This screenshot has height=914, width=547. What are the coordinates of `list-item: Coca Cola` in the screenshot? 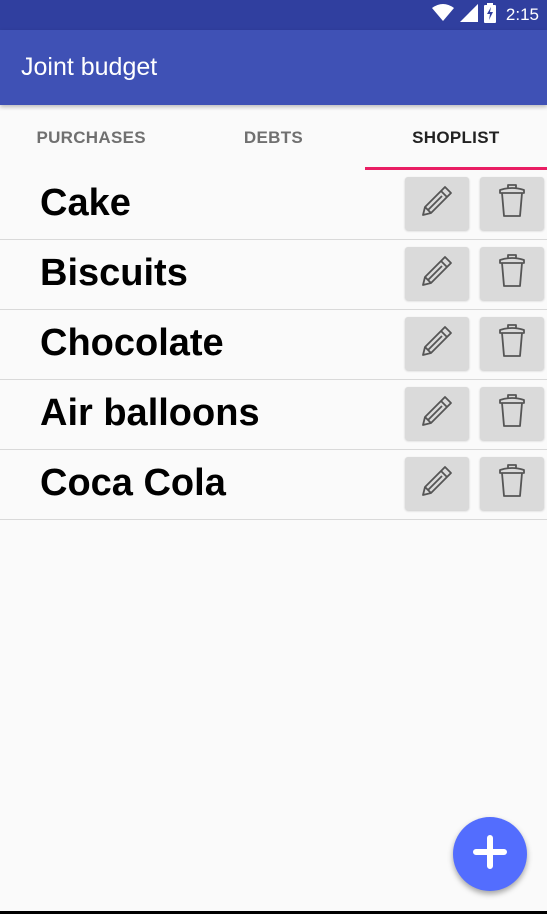 It's located at (273, 485).